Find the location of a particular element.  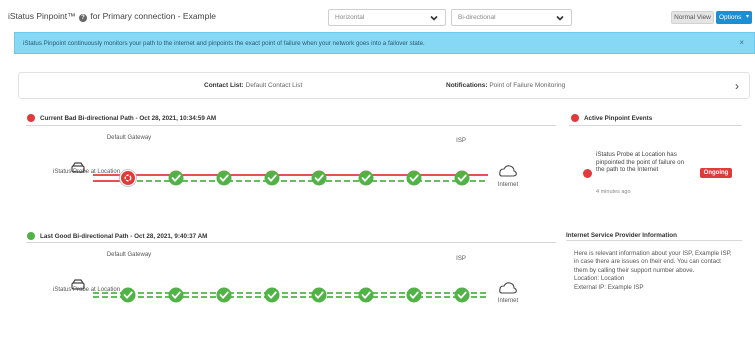

hop-failure-icon is located at coordinates (128, 178).